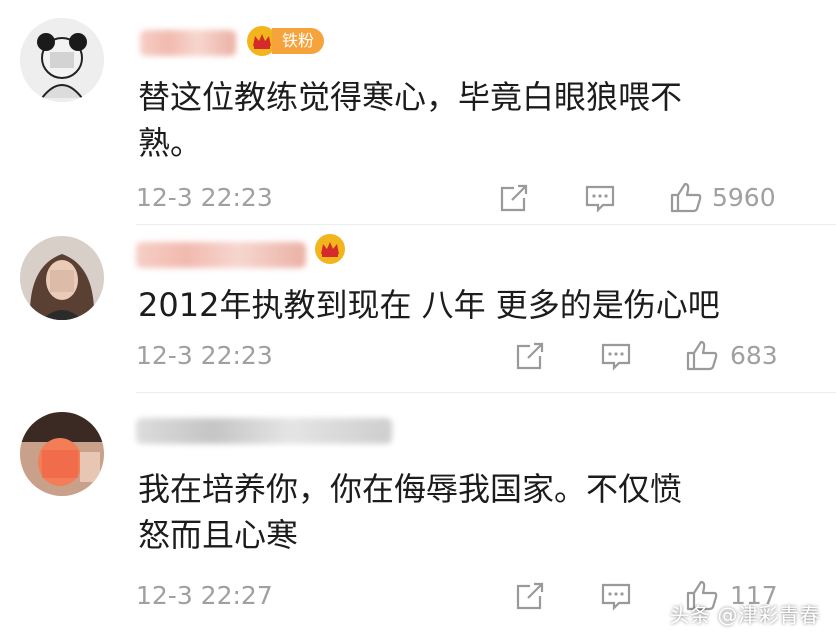  What do you see at coordinates (410, 512) in the screenshot?
I see `comment-text: 我在培养你，你在侮辱我国家。不仅愤 怒而且心寒` at bounding box center [410, 512].